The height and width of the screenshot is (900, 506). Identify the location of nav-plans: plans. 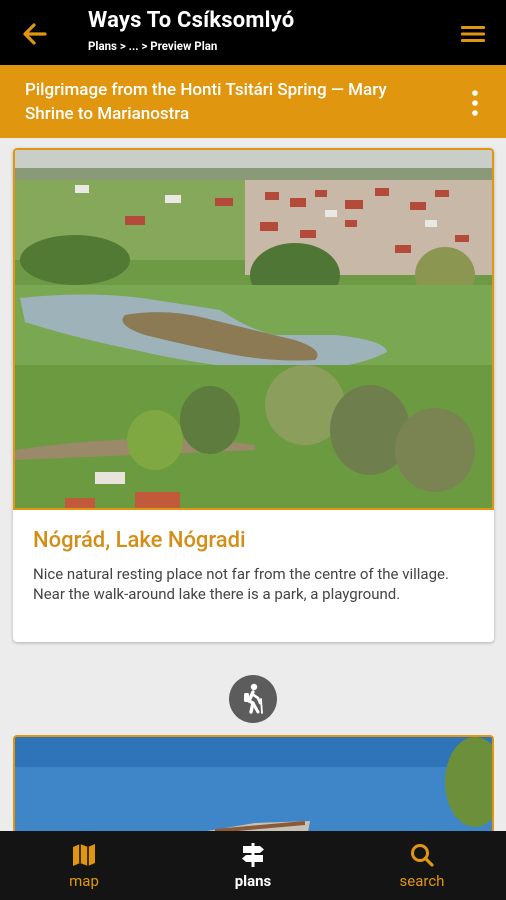
(253, 865).